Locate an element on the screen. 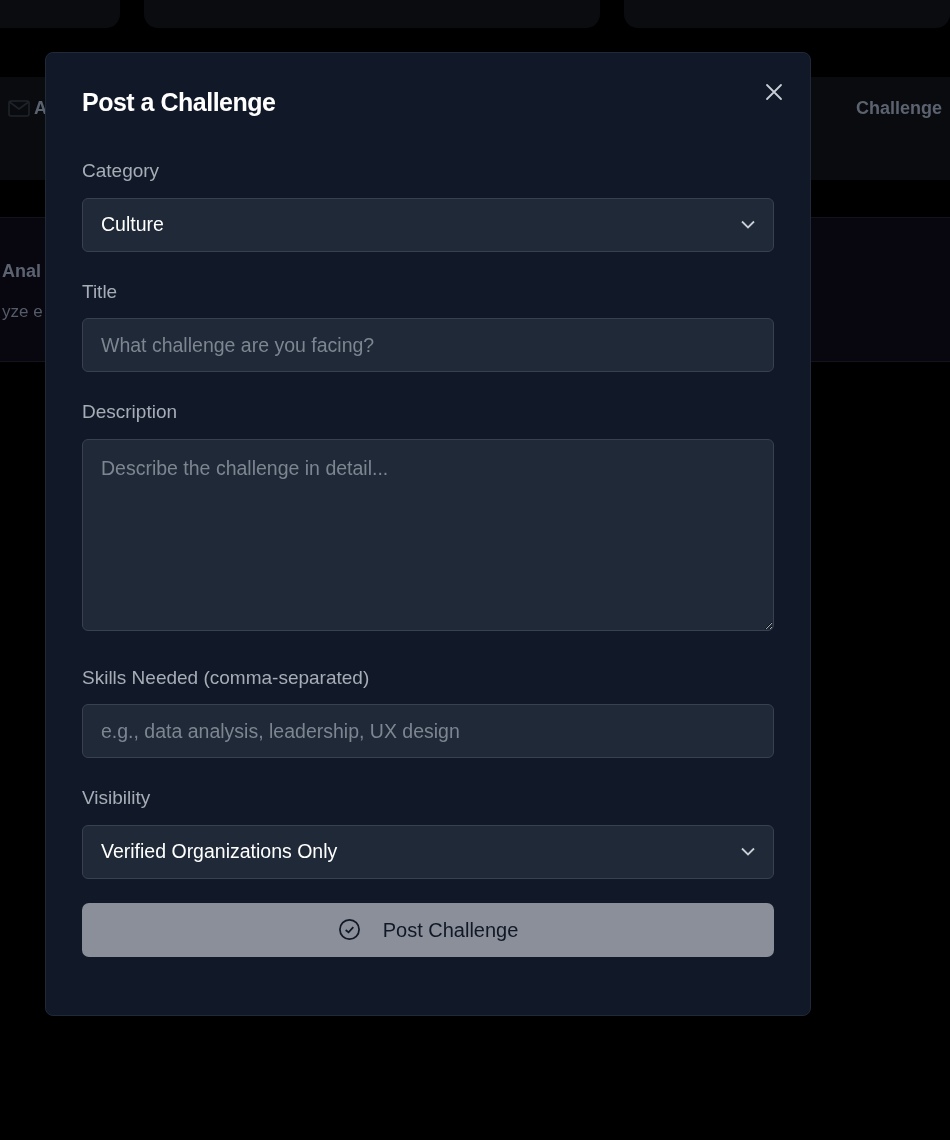 This screenshot has width=950, height=1140. tab-label: Challenge is located at coordinates (898, 108).